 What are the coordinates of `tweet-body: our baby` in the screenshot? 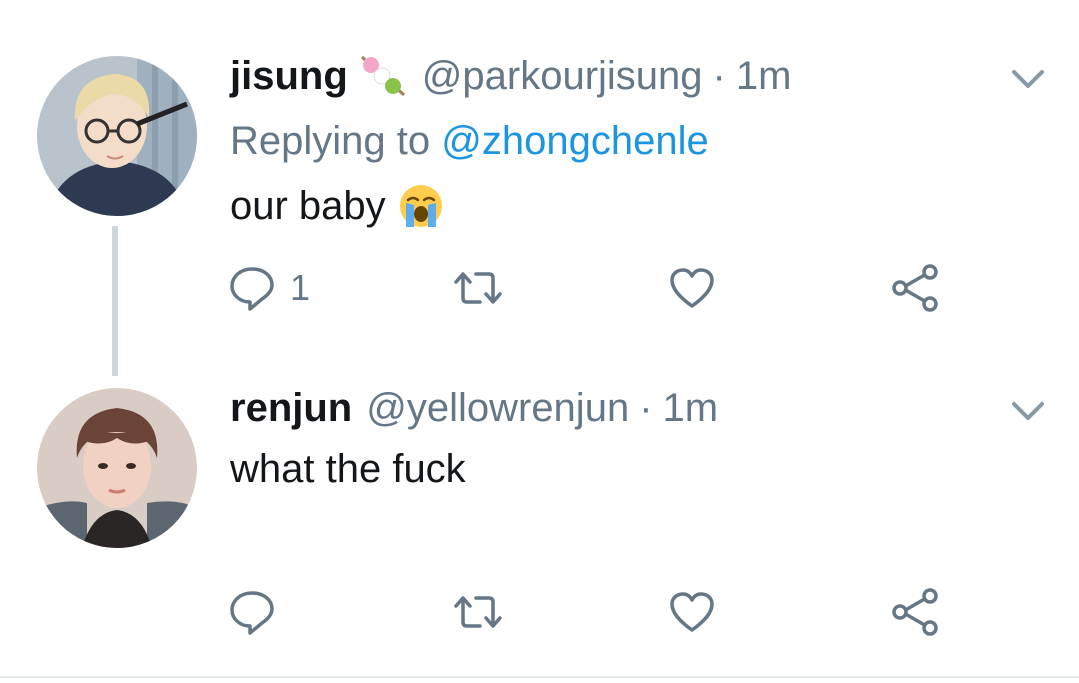 It's located at (308, 206).